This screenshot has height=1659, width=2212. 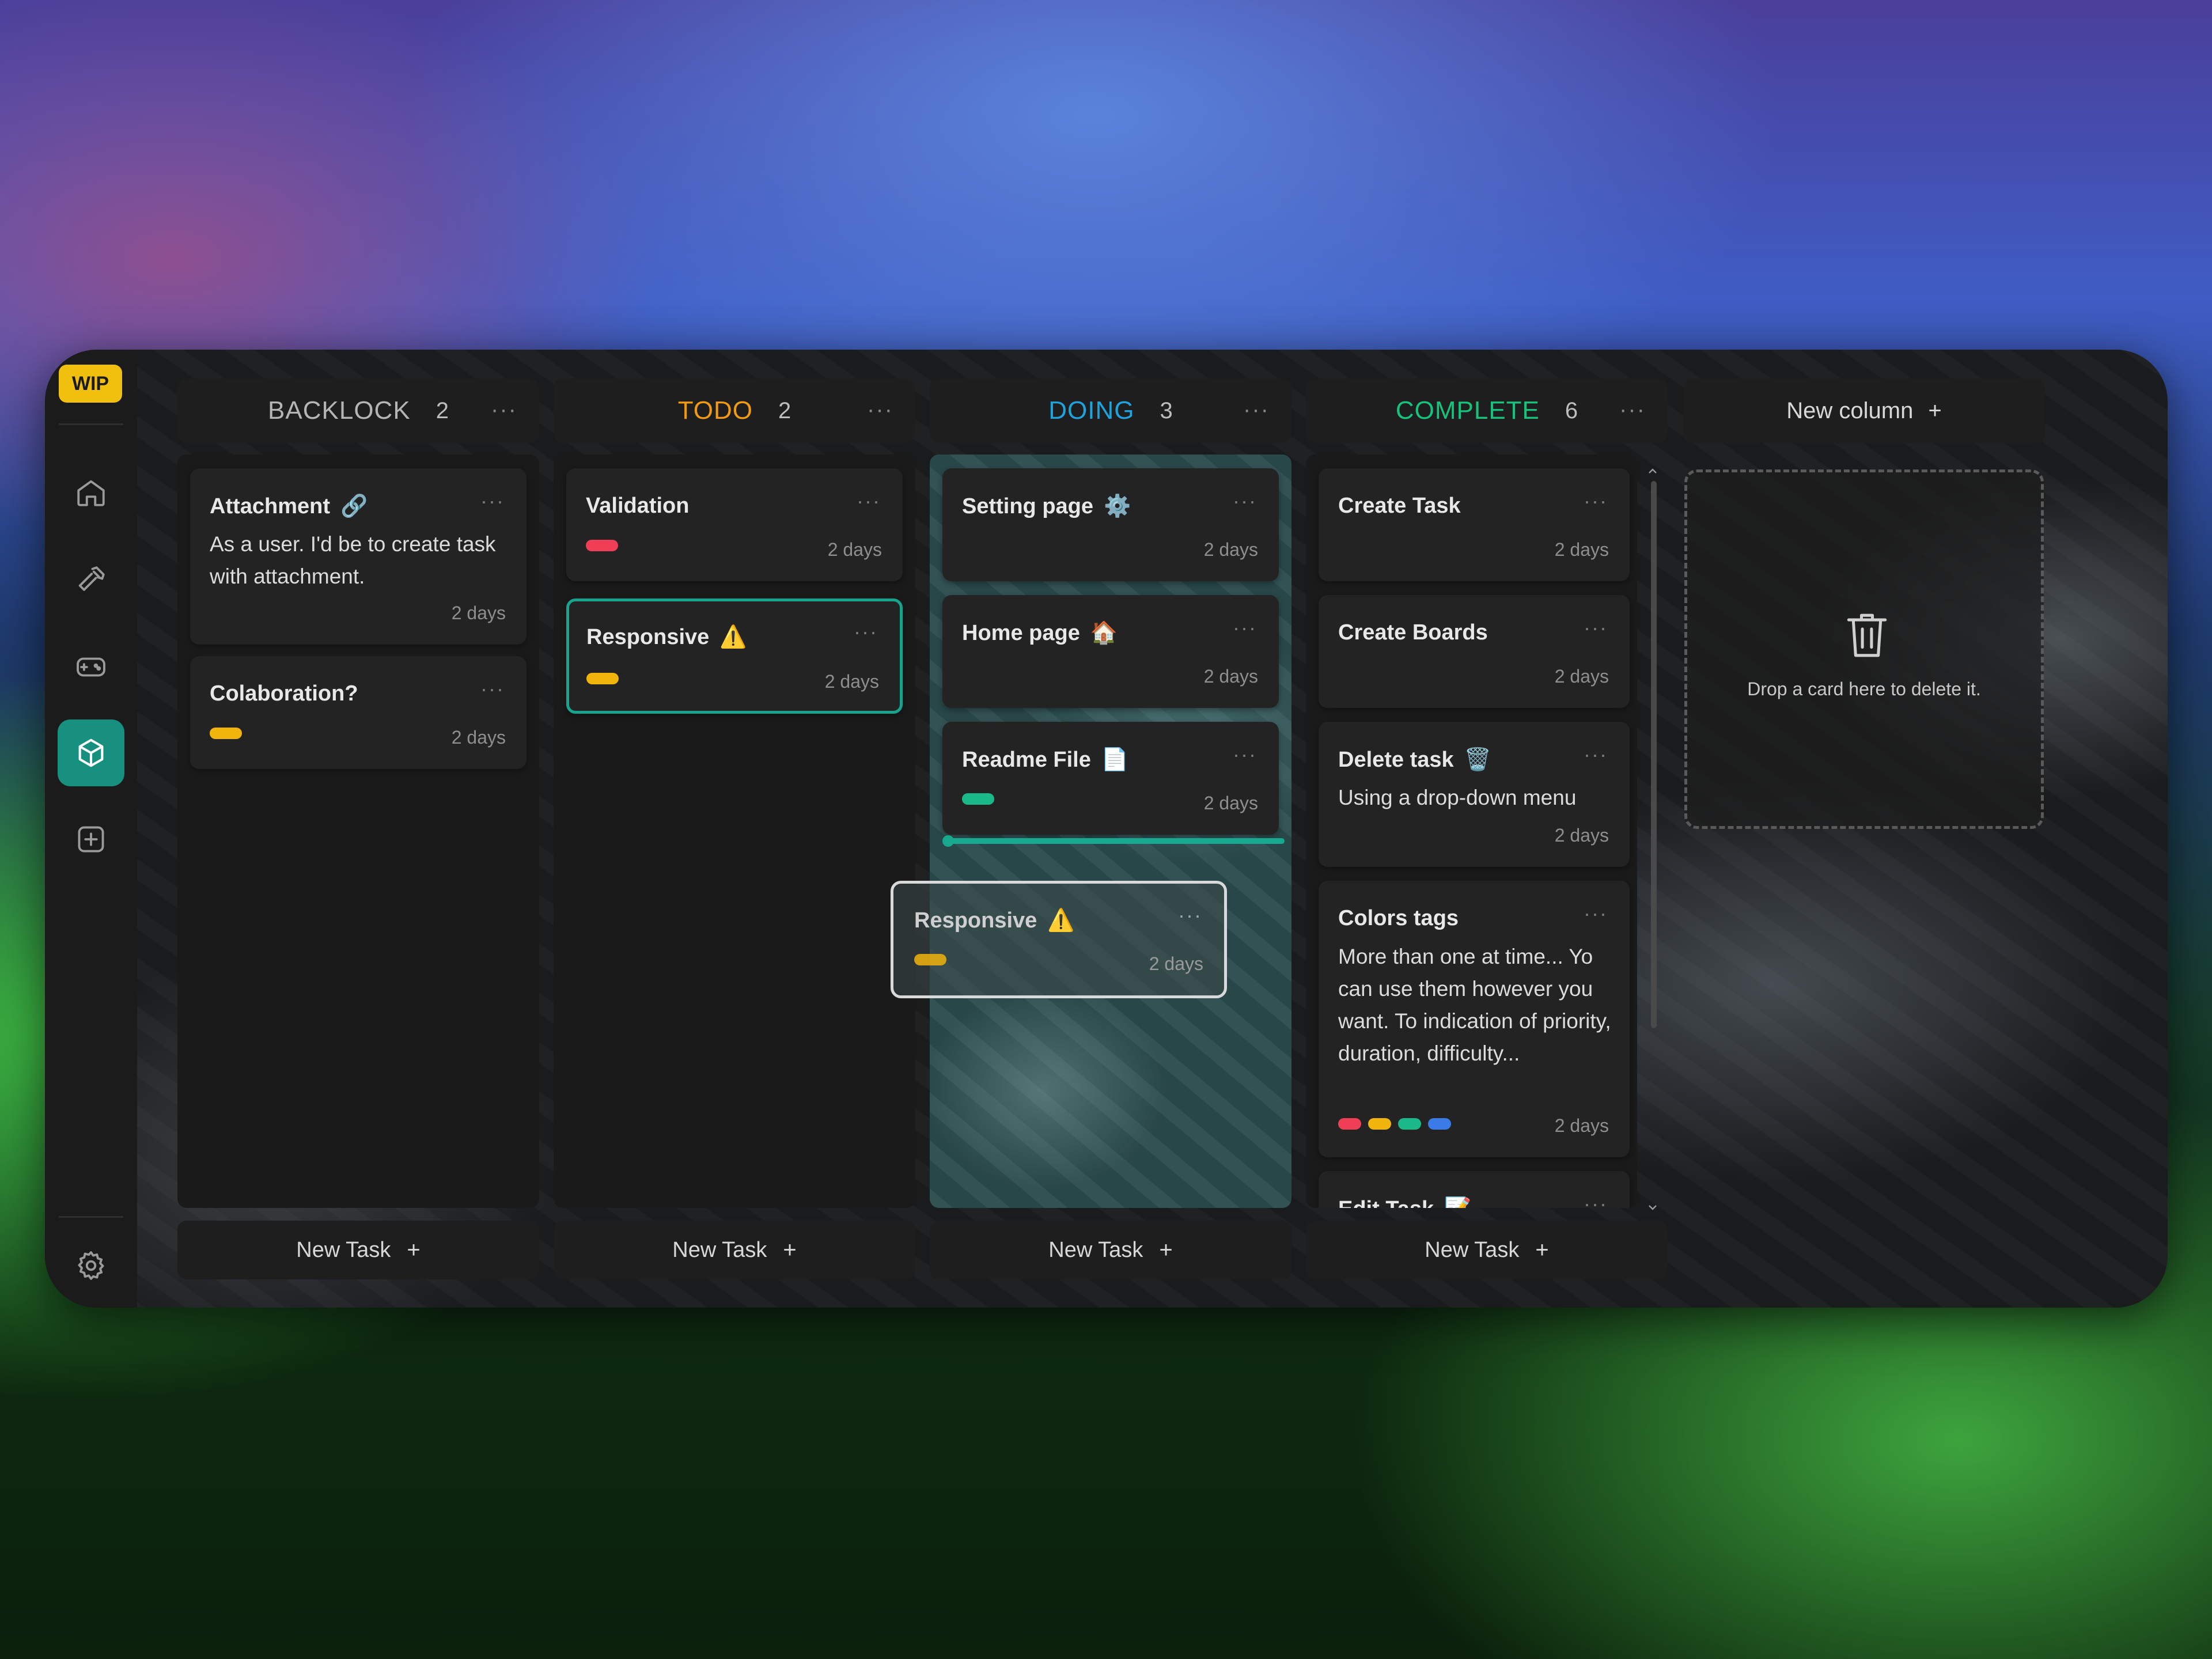 I want to click on column-header-todo: TODO 2 ···, so click(x=734, y=410).